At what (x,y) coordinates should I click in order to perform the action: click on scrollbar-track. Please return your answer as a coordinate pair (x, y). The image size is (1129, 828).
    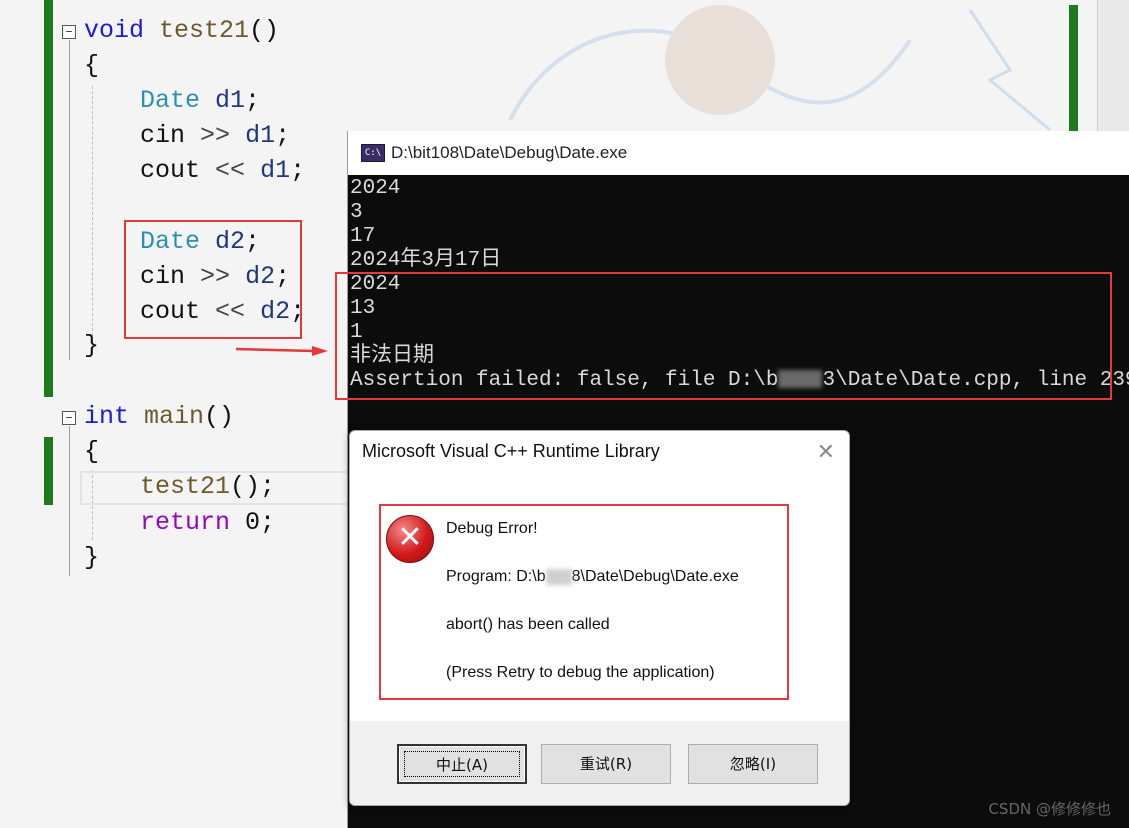
    Looking at the image, I should click on (1113, 65).